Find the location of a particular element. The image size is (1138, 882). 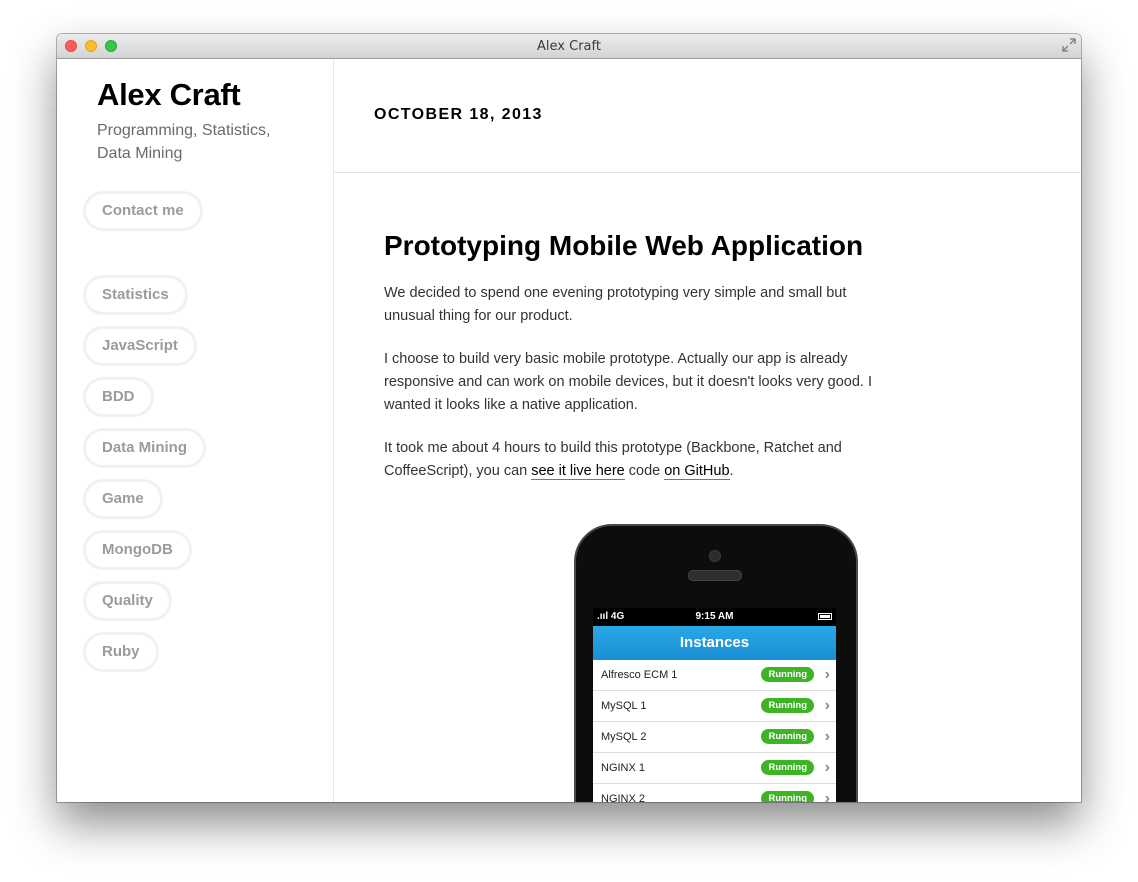

tag-game: Game is located at coordinates (123, 499).